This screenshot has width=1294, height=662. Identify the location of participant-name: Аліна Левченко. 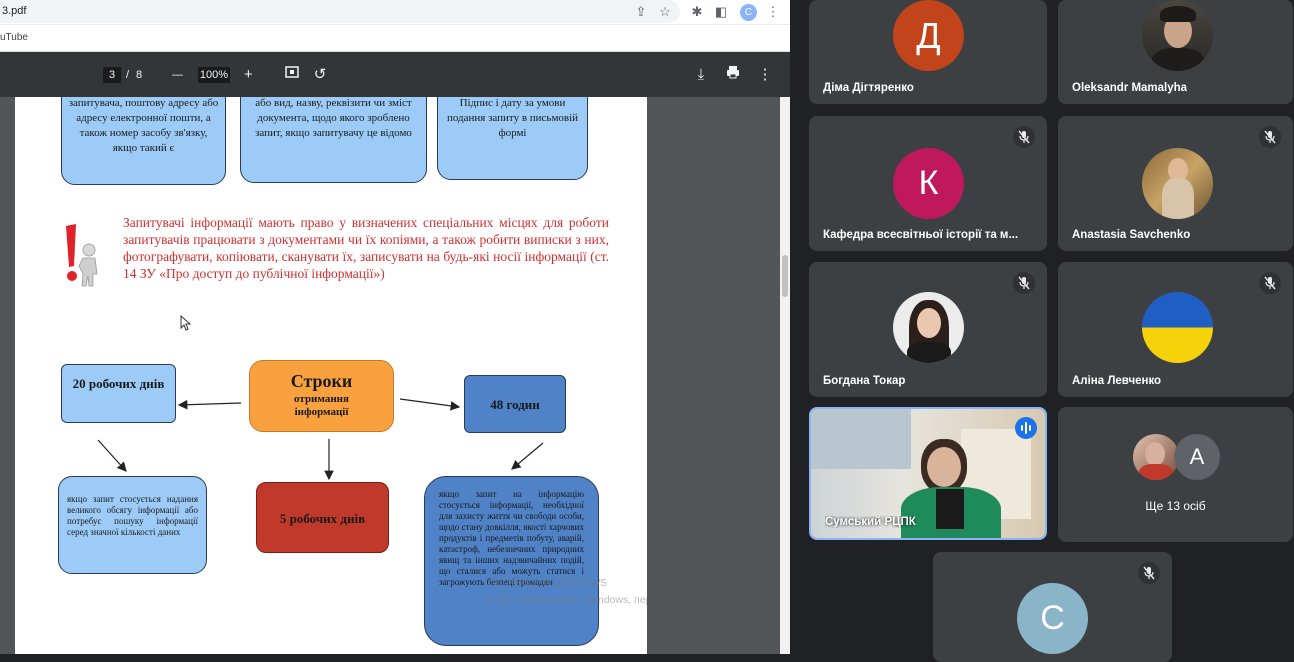
(1117, 381).